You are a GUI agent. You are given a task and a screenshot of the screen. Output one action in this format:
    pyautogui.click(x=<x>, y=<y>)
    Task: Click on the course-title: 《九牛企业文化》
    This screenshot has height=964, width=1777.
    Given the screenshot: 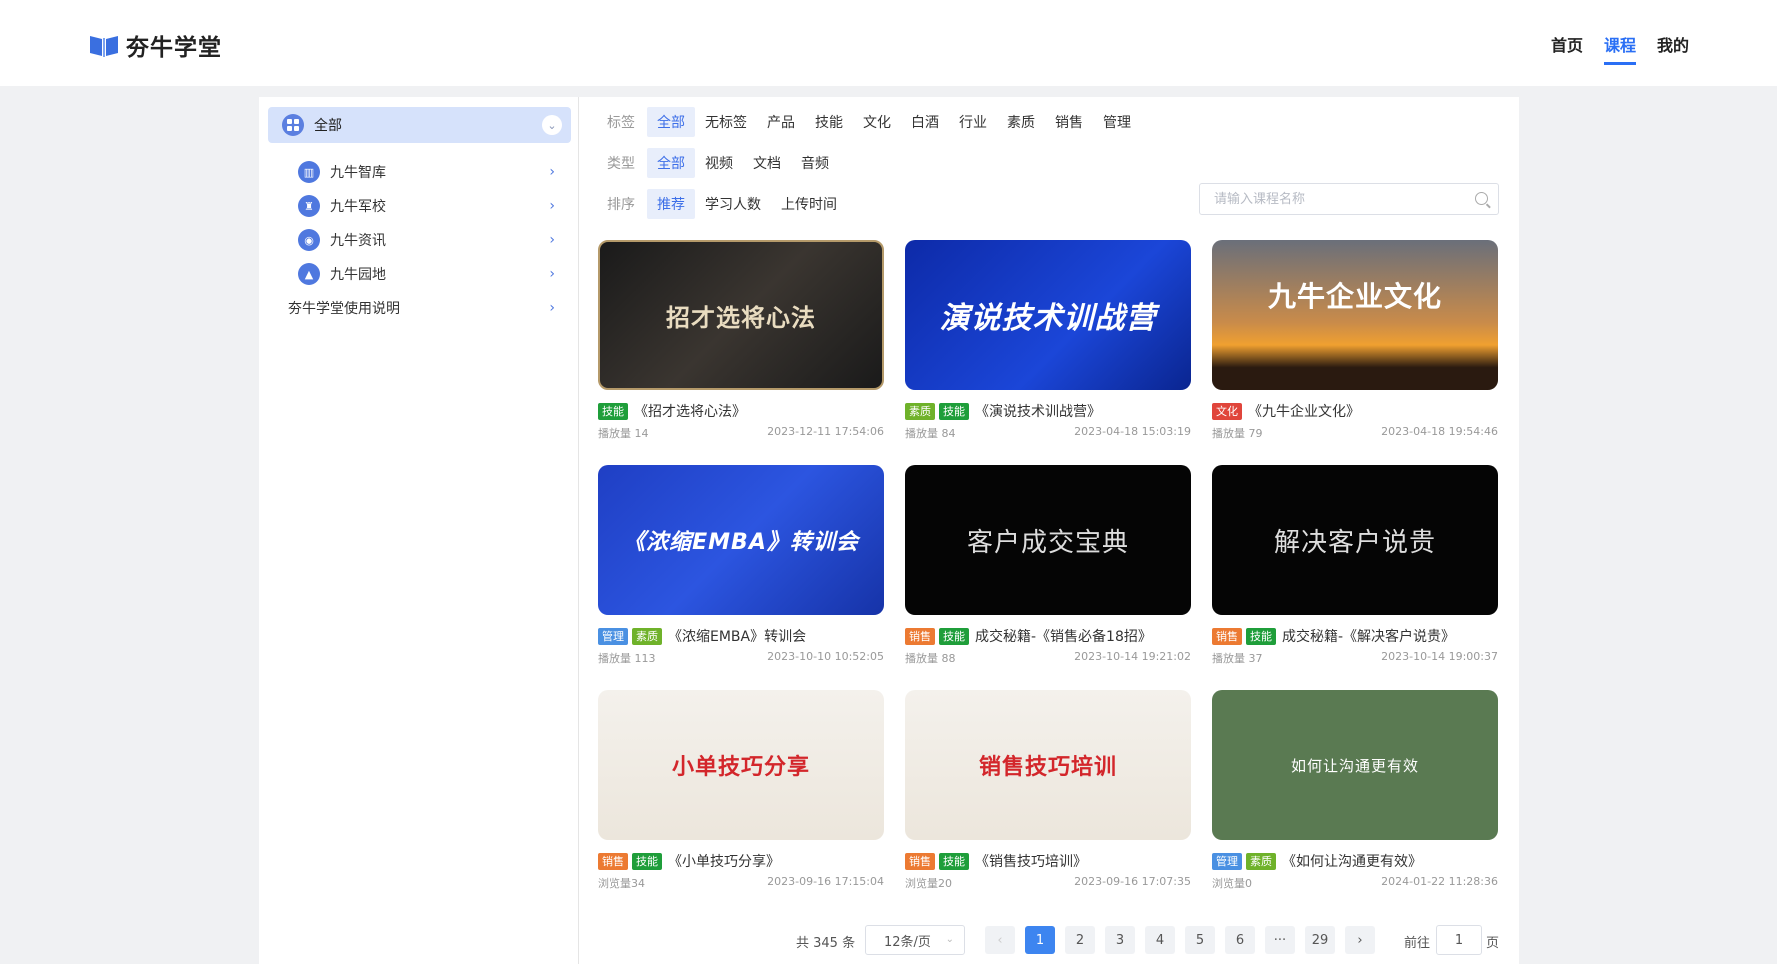 What is the action you would take?
    pyautogui.click(x=1304, y=411)
    